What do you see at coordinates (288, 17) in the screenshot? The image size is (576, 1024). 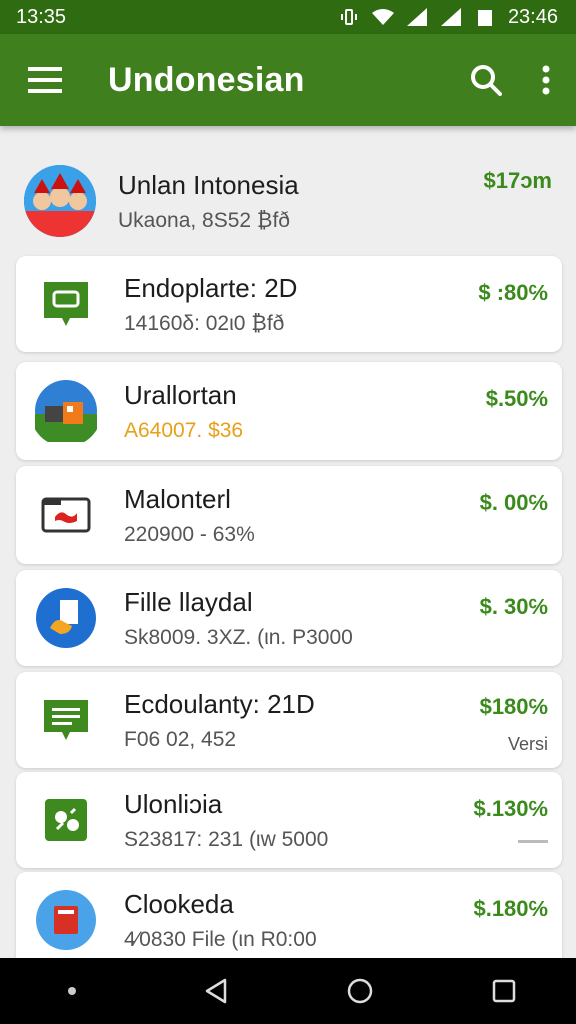 I see `status-bar: 13:35 23:46` at bounding box center [288, 17].